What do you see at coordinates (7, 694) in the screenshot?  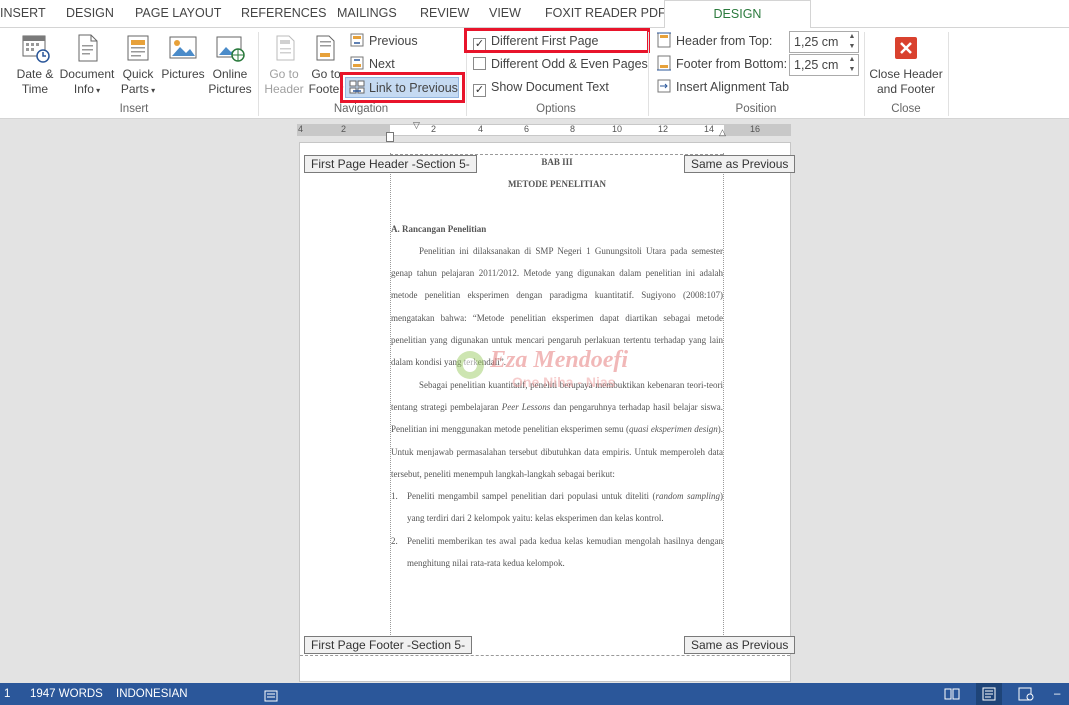 I see `page-indicator: 1` at bounding box center [7, 694].